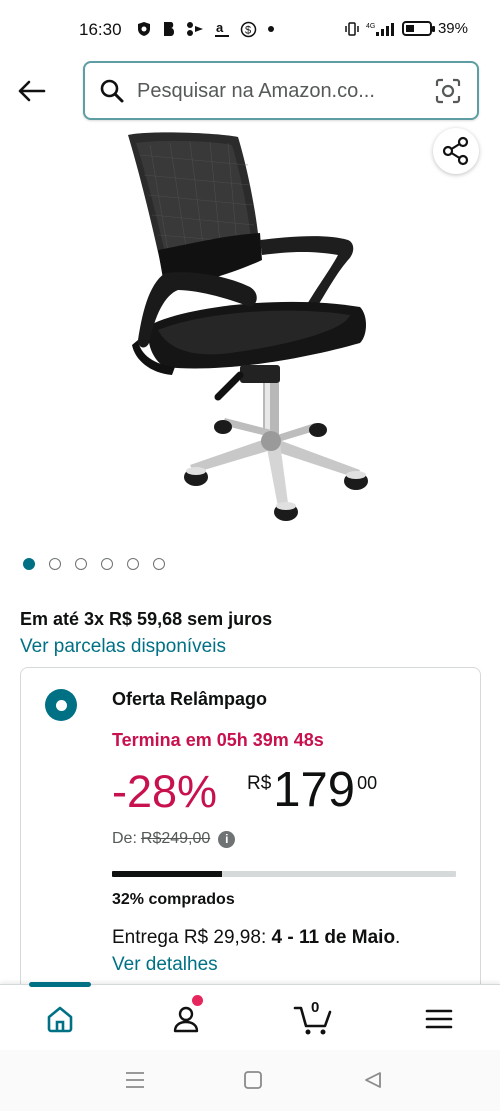  I want to click on offer-title: Oferta Relâmpago, so click(190, 699).